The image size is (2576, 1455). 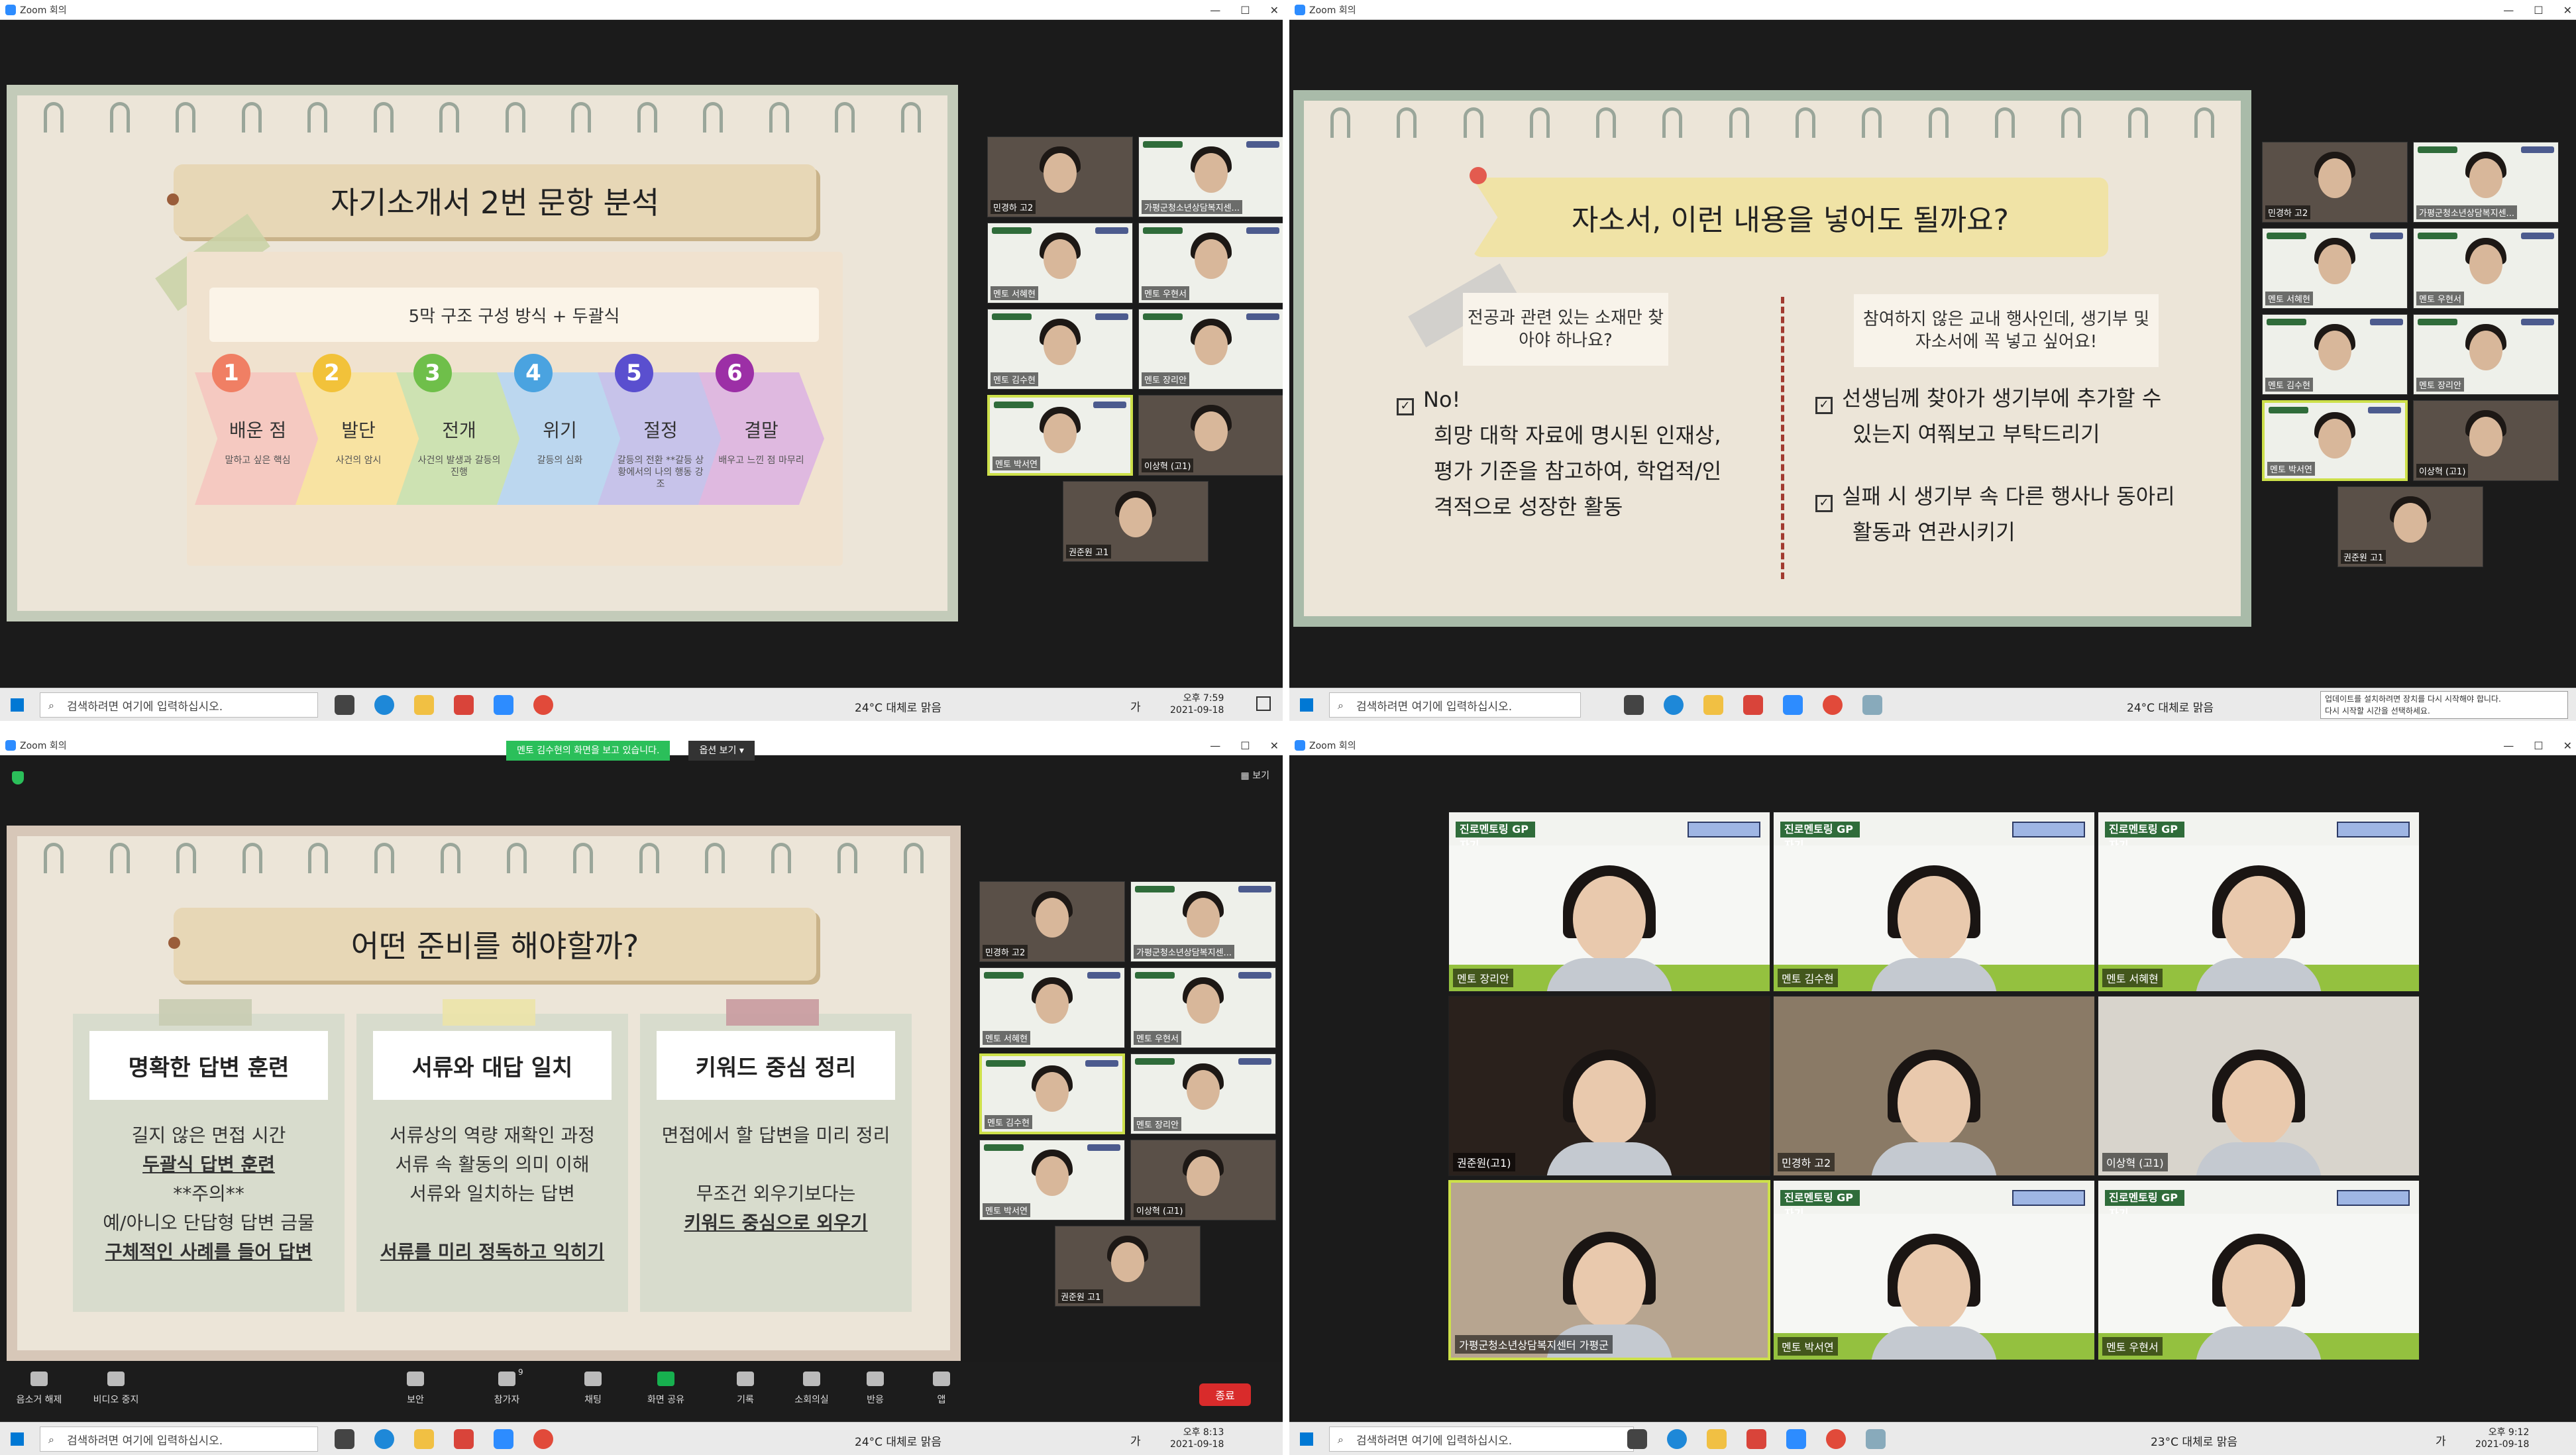 What do you see at coordinates (415, 1389) in the screenshot?
I see `security-button: 보안` at bounding box center [415, 1389].